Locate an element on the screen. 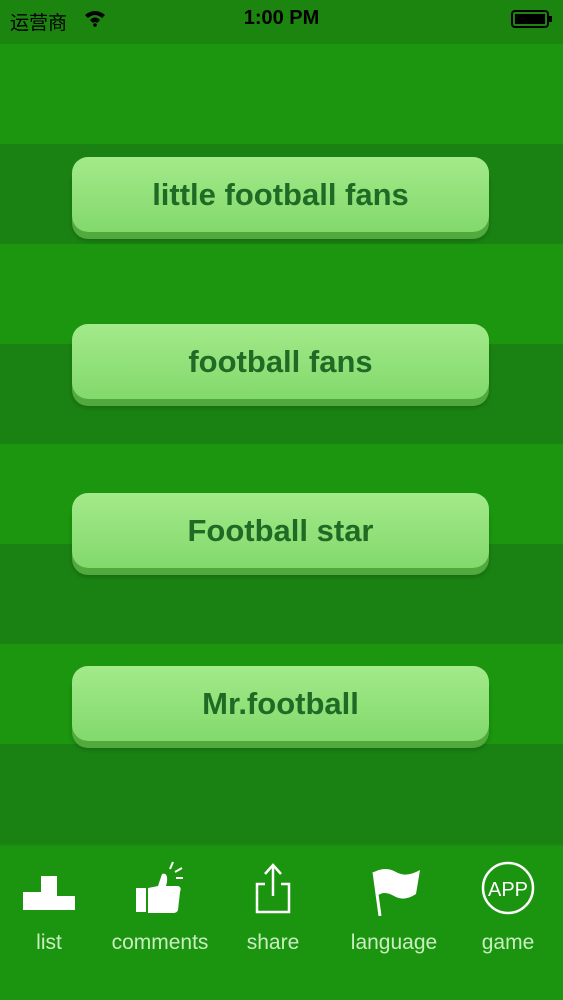 This screenshot has width=563, height=1000. little-football-fans-button: little football fans is located at coordinates (280, 194).